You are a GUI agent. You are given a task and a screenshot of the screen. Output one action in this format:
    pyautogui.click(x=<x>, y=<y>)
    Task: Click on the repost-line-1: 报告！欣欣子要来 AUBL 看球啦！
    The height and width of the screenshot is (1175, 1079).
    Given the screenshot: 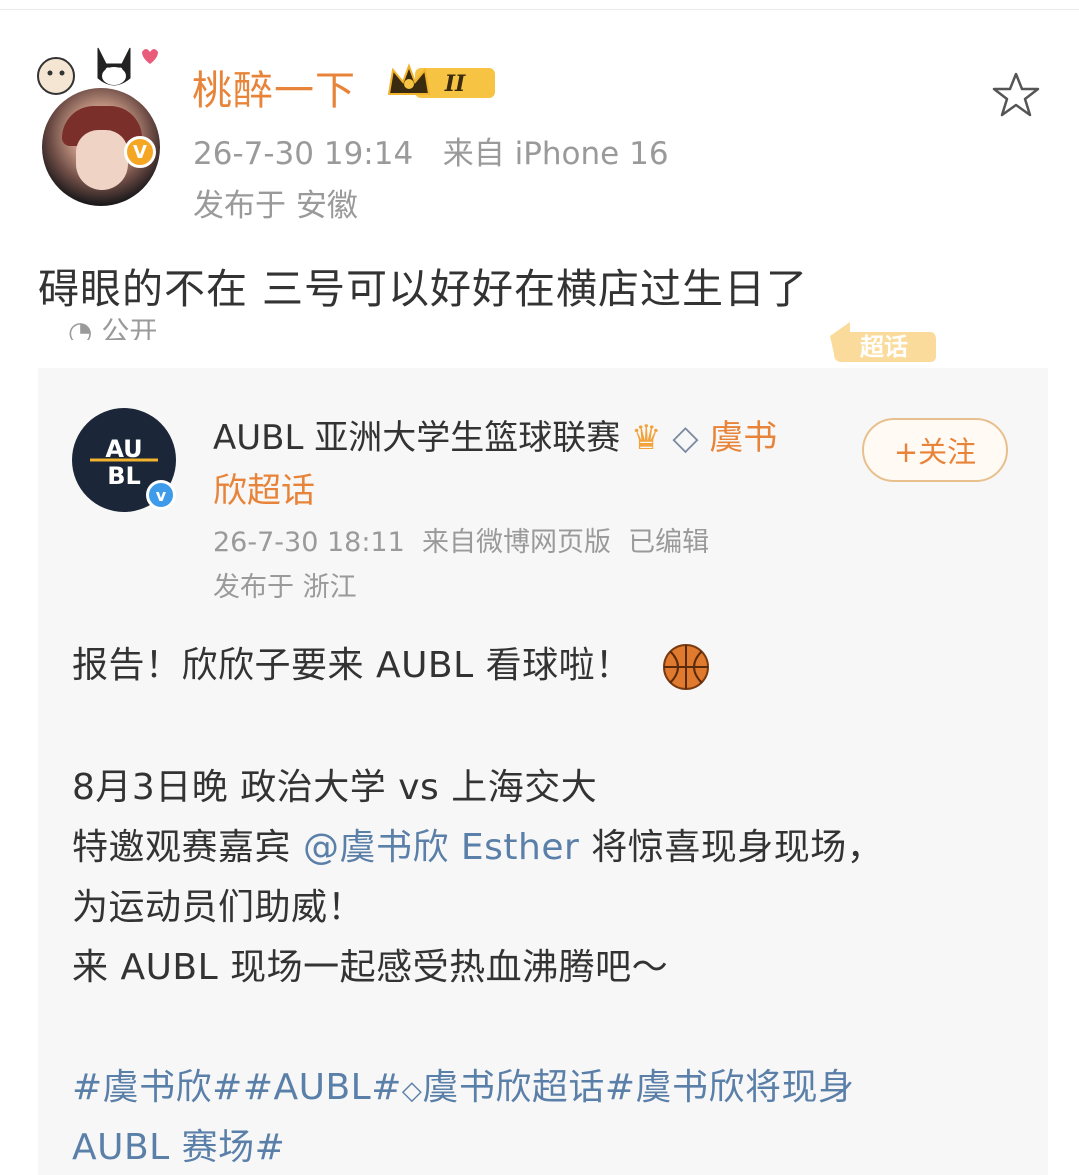 What is the action you would take?
    pyautogui.click(x=391, y=663)
    